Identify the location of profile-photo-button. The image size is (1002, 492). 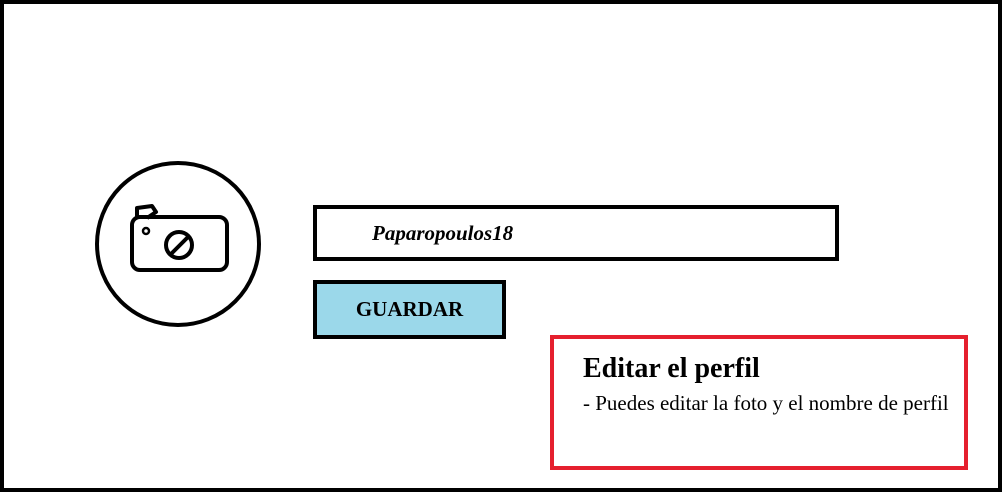
(178, 244).